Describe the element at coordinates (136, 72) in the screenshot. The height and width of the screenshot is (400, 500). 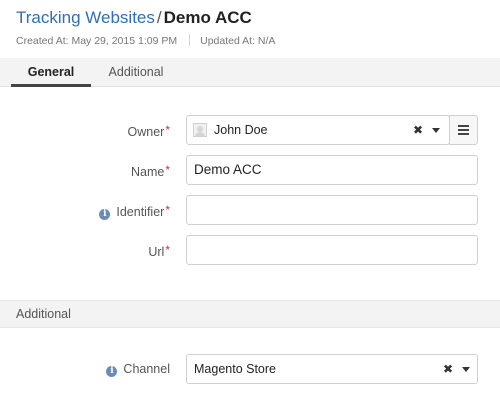
I see `tab-additional: Additional` at that location.